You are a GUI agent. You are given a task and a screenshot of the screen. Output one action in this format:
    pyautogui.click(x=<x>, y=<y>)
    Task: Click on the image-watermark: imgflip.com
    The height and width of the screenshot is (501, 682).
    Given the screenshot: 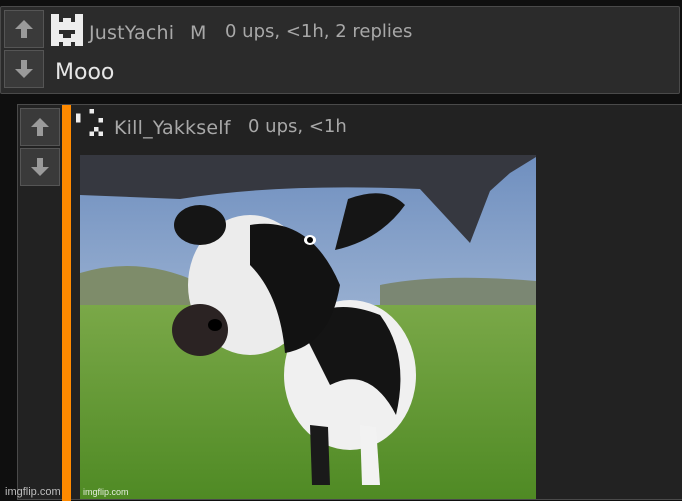 What is the action you would take?
    pyautogui.click(x=106, y=492)
    